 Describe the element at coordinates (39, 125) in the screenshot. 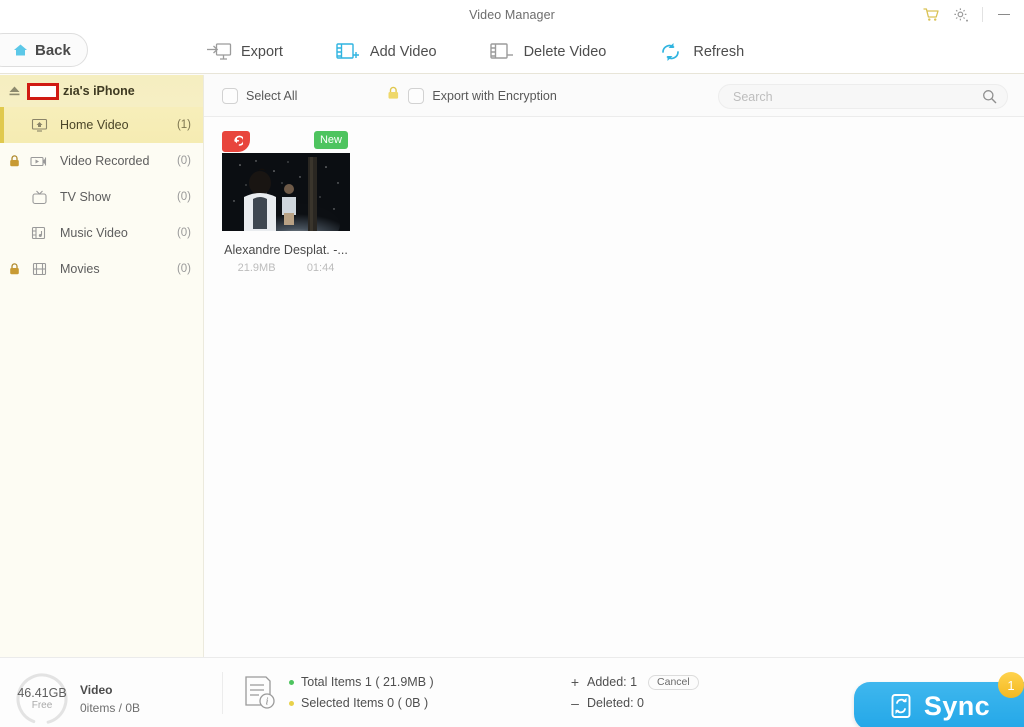

I see `home-video-icon` at that location.